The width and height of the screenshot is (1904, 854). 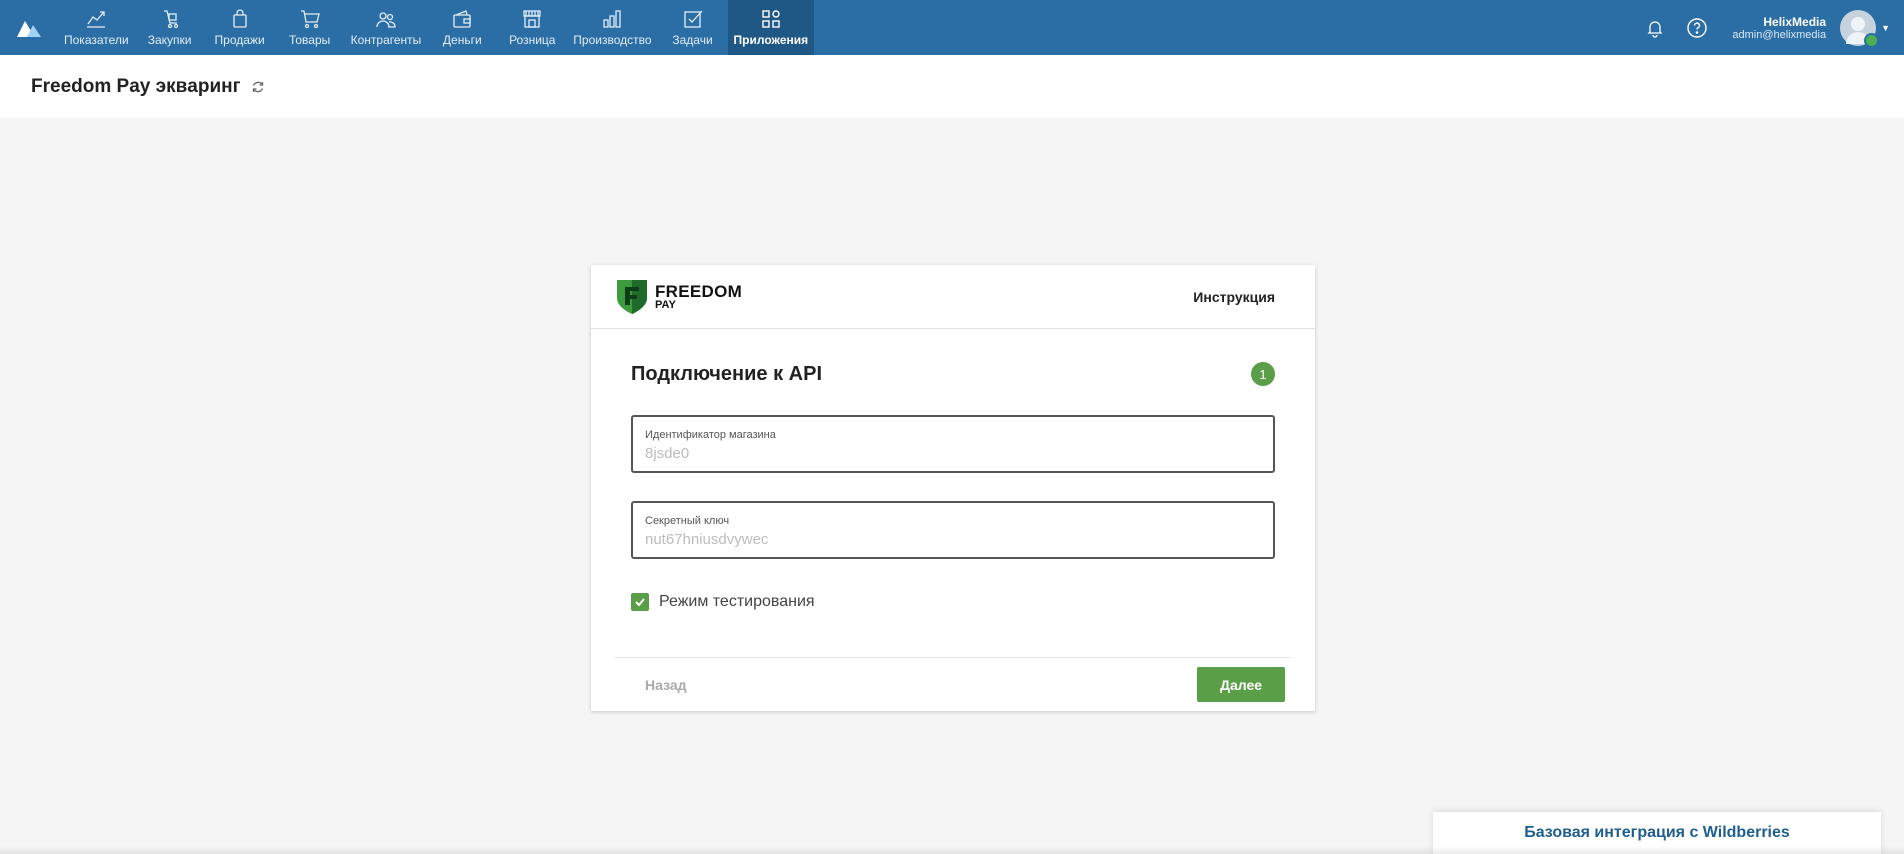 What do you see at coordinates (953, 444) in the screenshot?
I see `shop-id-field: Идентификатор магазина 8jsde0` at bounding box center [953, 444].